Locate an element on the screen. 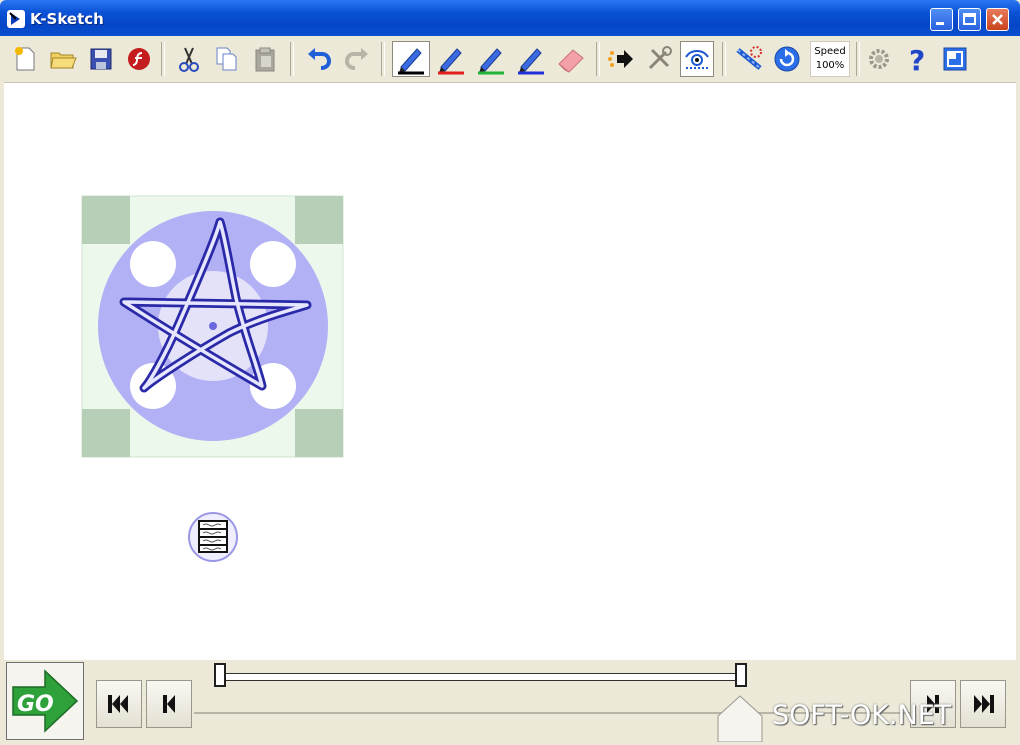  paste-button is located at coordinates (265, 59).